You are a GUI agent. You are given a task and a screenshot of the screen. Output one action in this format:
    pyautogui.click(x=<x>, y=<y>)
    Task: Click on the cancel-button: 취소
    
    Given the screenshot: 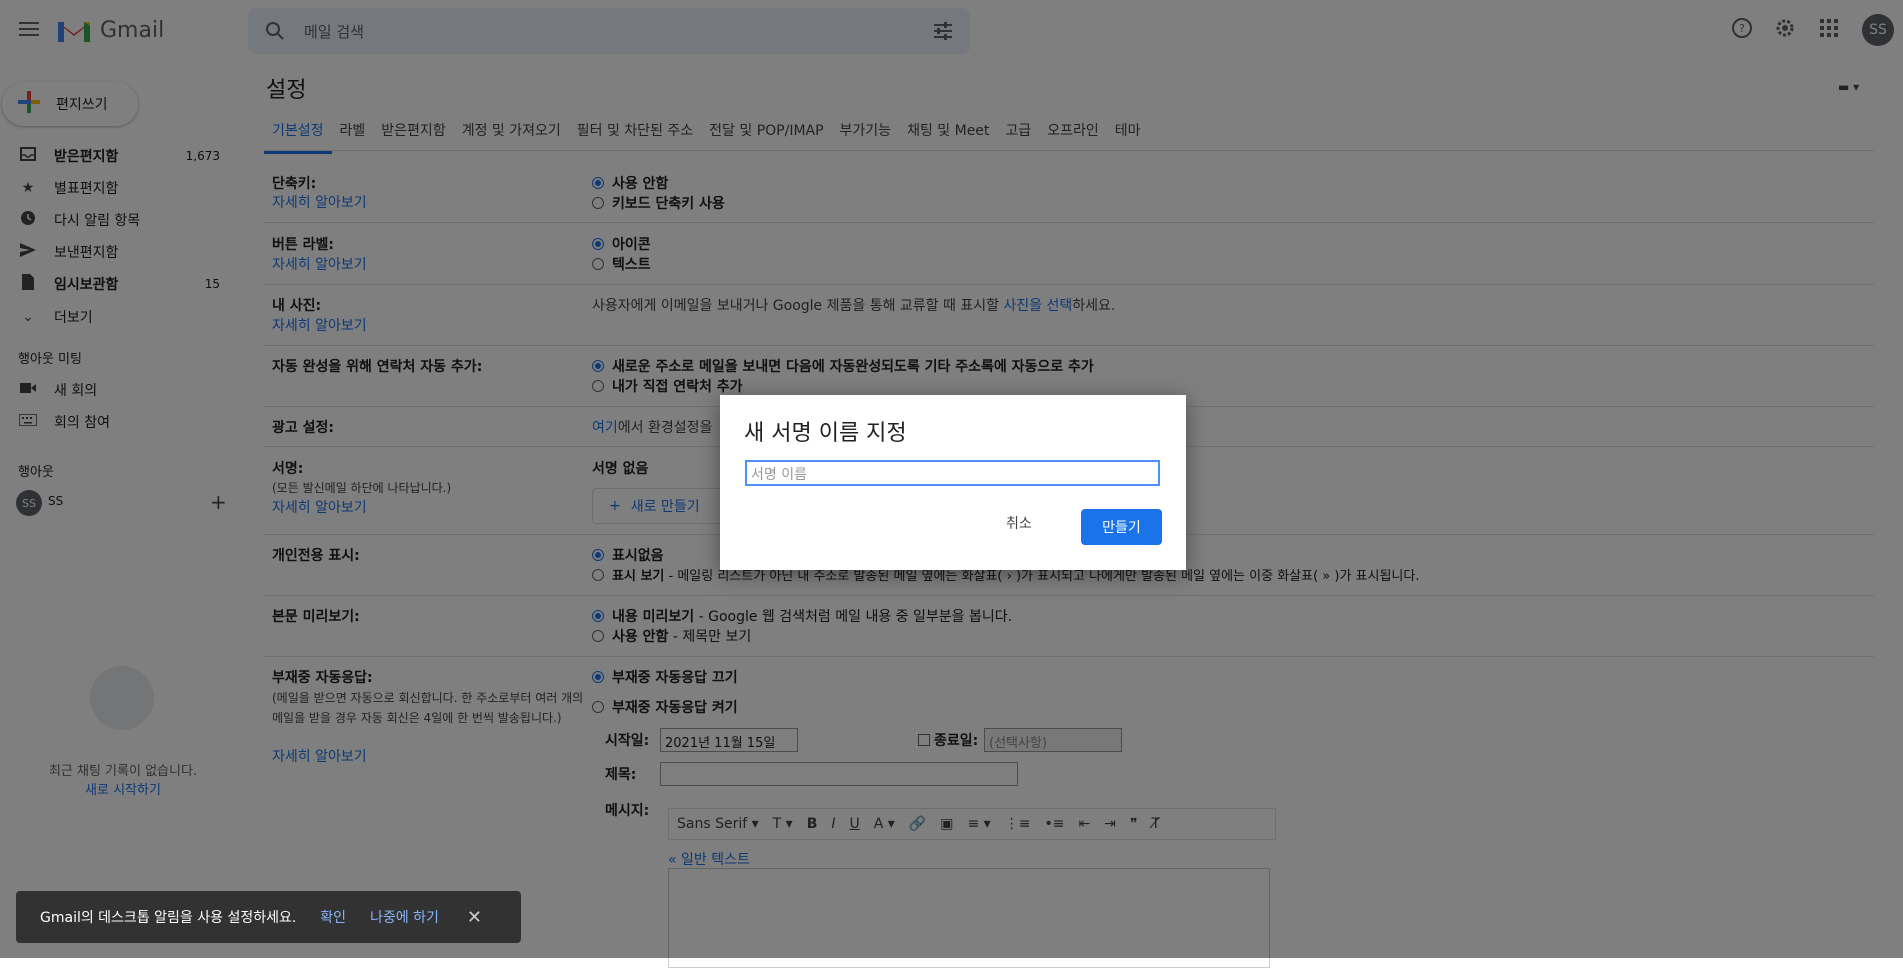 What is the action you would take?
    pyautogui.click(x=1019, y=523)
    